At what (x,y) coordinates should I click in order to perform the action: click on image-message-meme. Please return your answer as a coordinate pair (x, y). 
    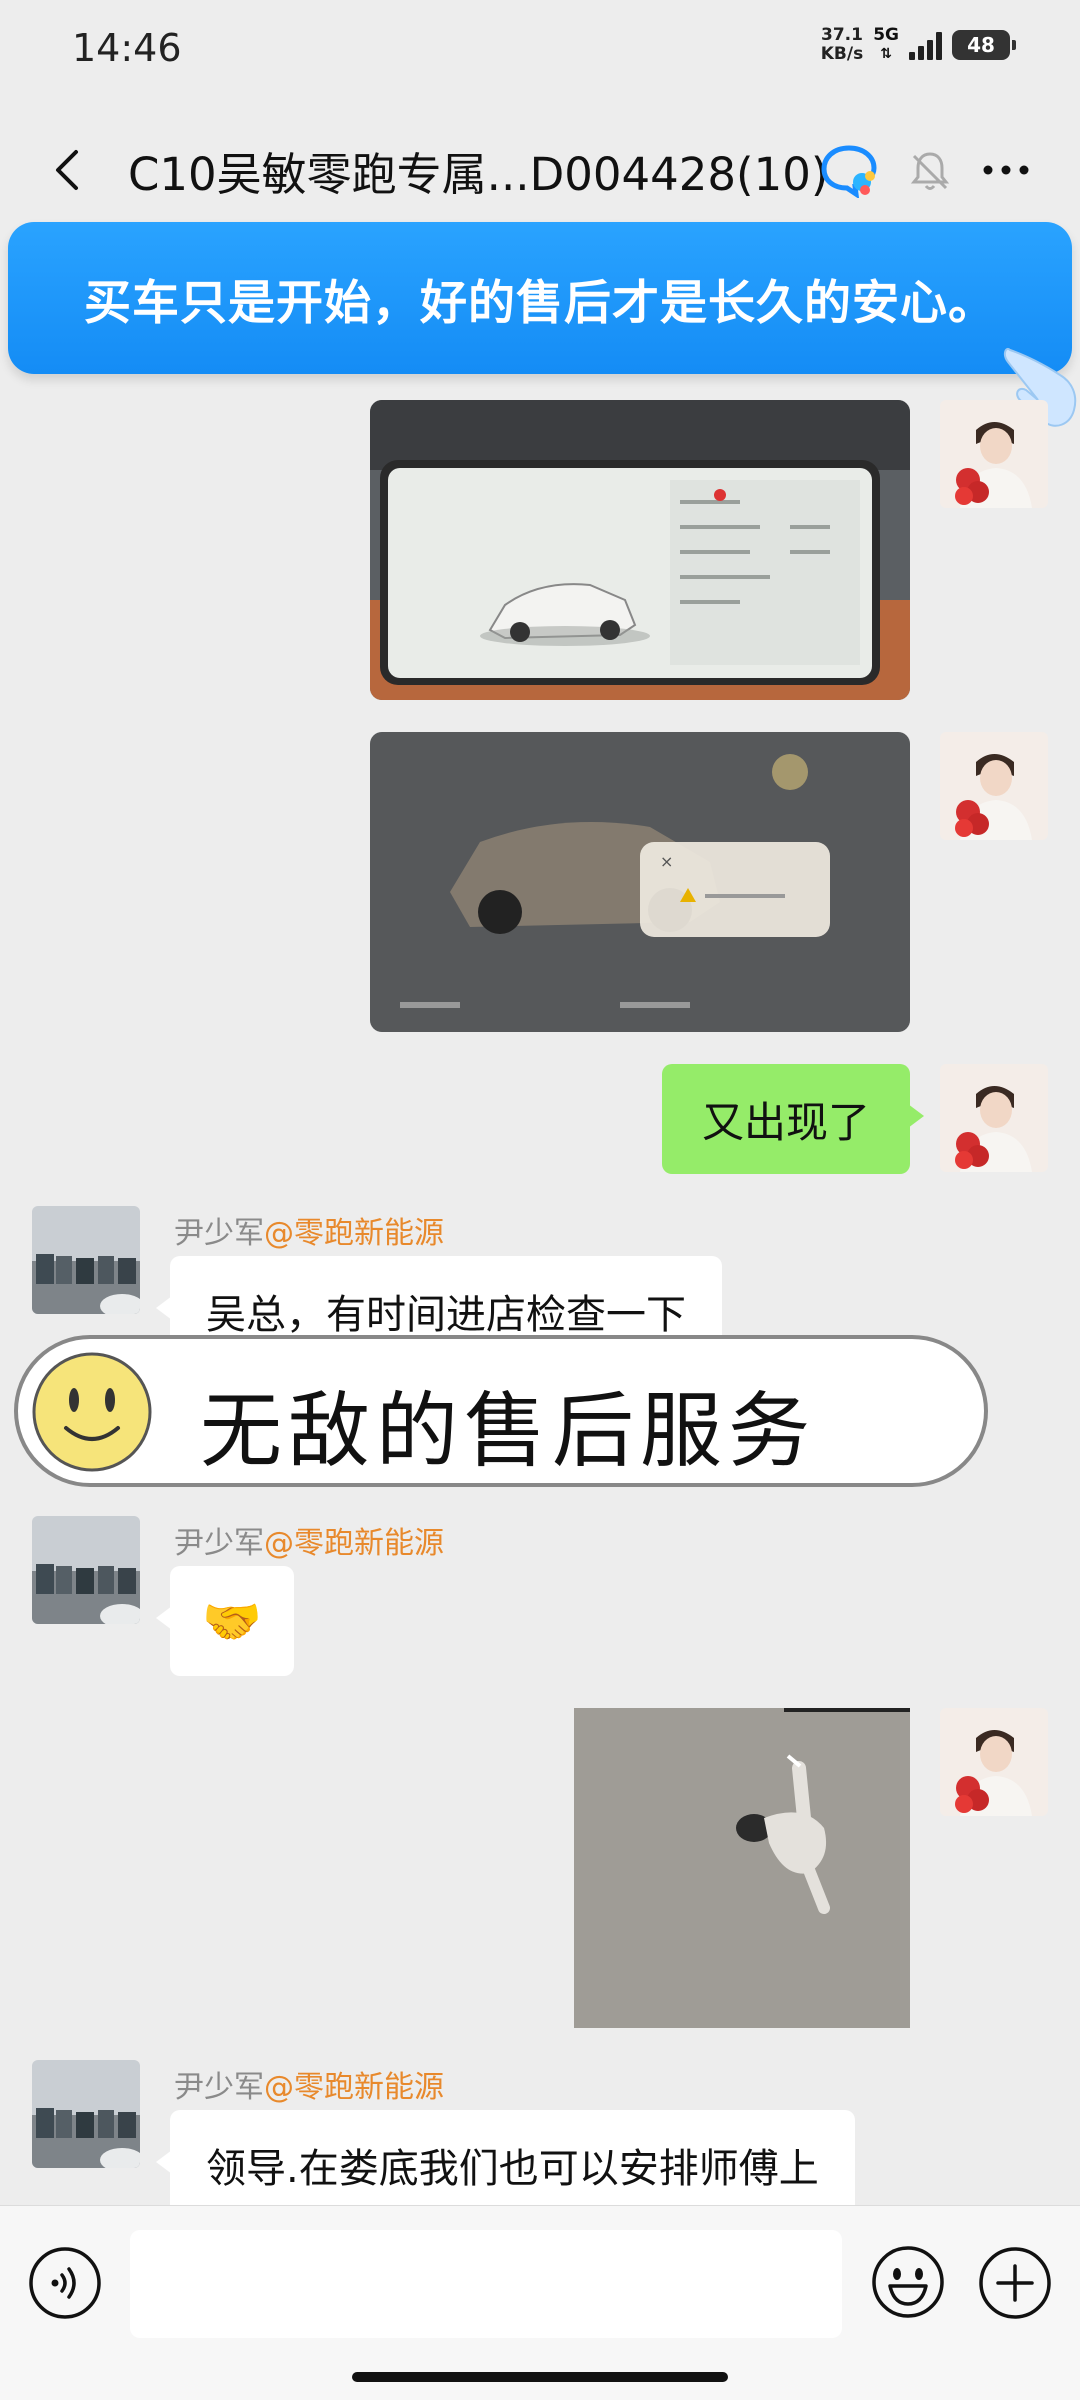
    Looking at the image, I should click on (742, 1868).